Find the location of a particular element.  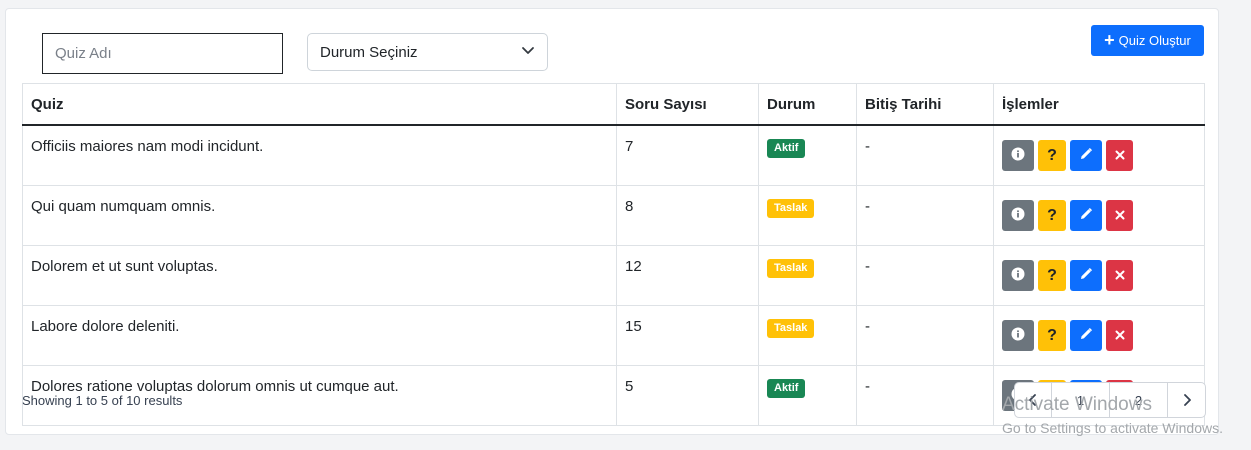

header-question-count: Soru Sayısı is located at coordinates (687, 104).